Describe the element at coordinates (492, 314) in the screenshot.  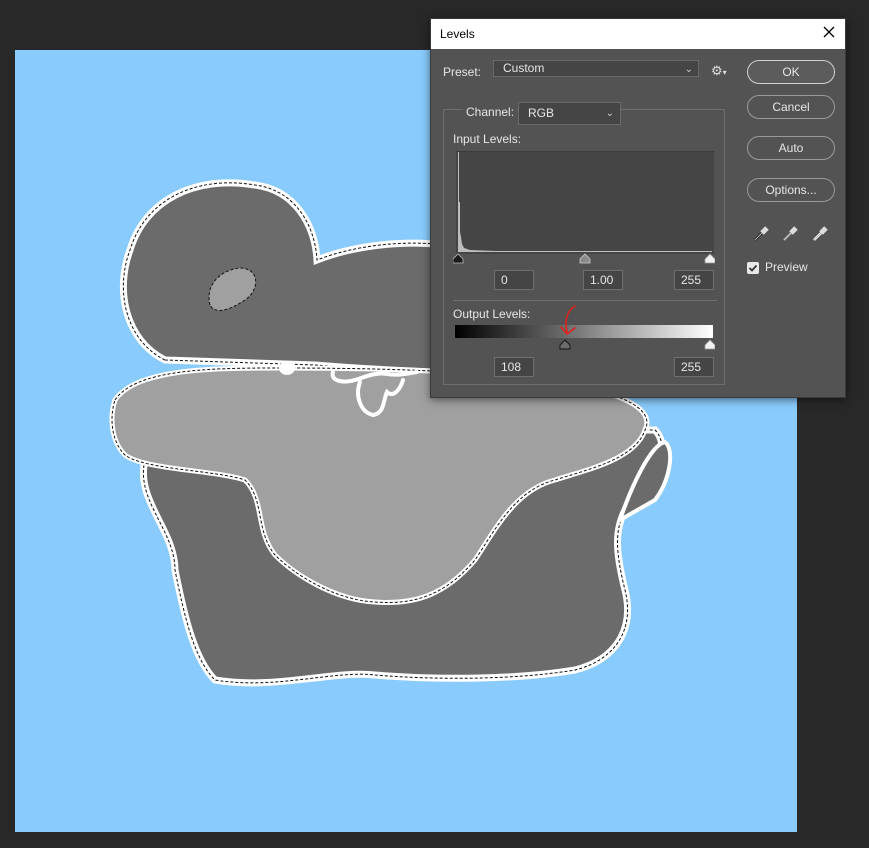
I see `output-levels-label: Output Levels:` at that location.